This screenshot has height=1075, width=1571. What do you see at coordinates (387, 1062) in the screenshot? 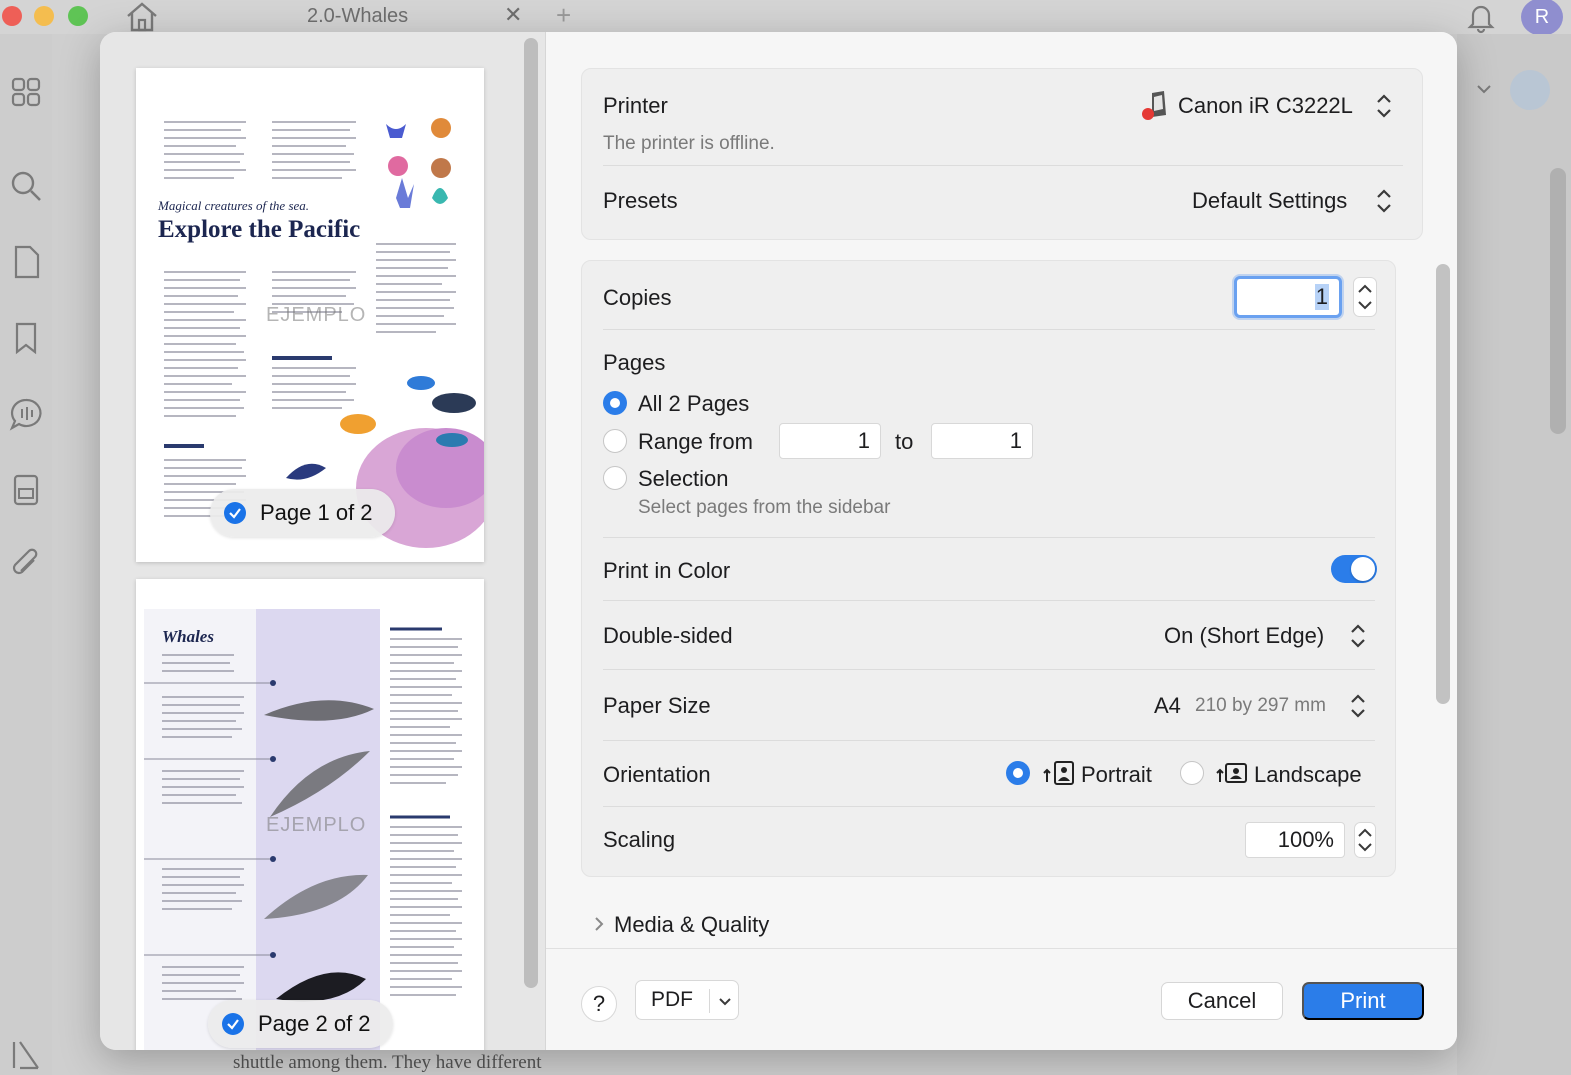
I see `document-body-text: shuttle among them. They have different` at bounding box center [387, 1062].